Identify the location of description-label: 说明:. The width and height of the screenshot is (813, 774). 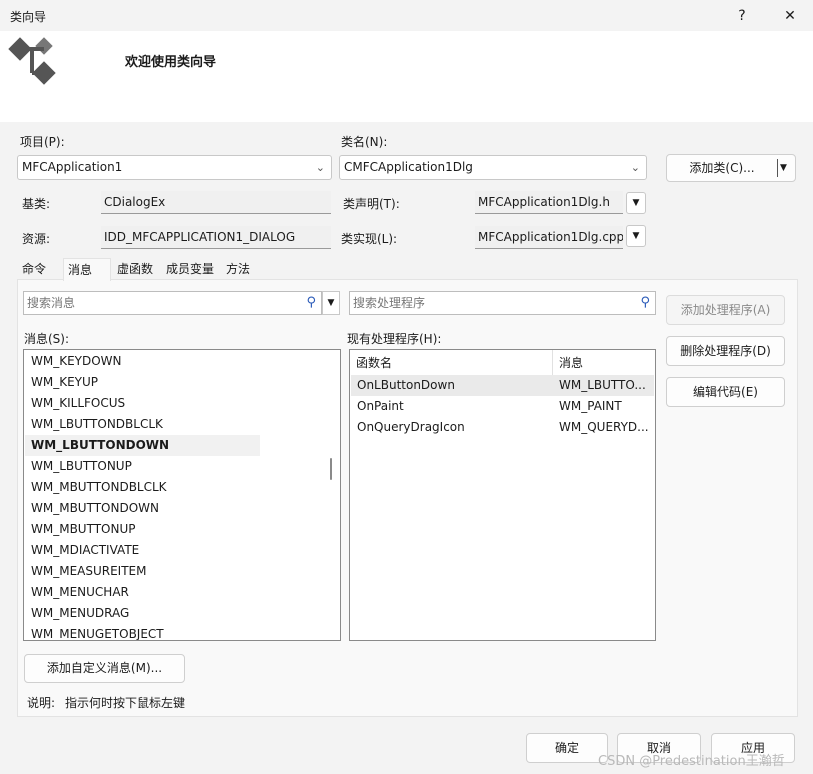
(41, 703).